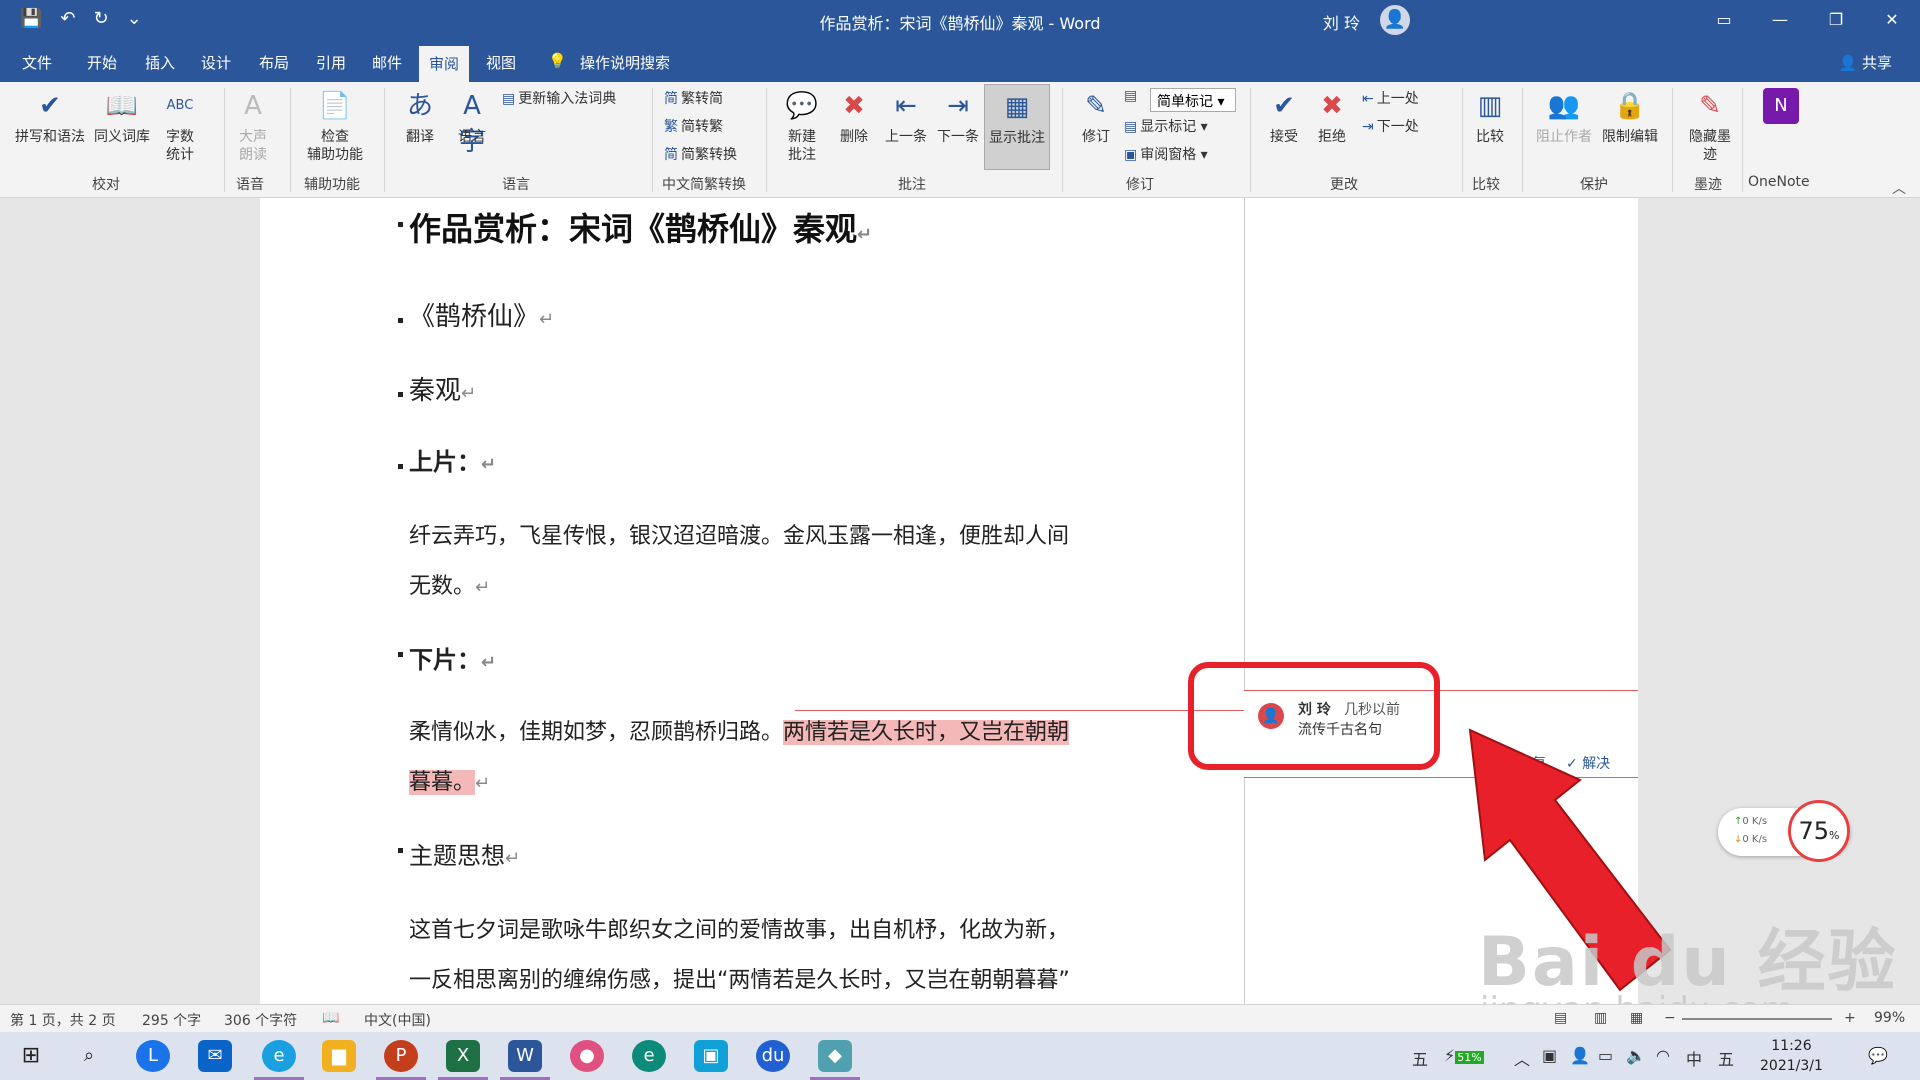 Image resolution: width=1920 pixels, height=1080 pixels. Describe the element at coordinates (50, 117) in the screenshot. I see `spelling-grammar-button: ✔ 拼写和语法` at that location.